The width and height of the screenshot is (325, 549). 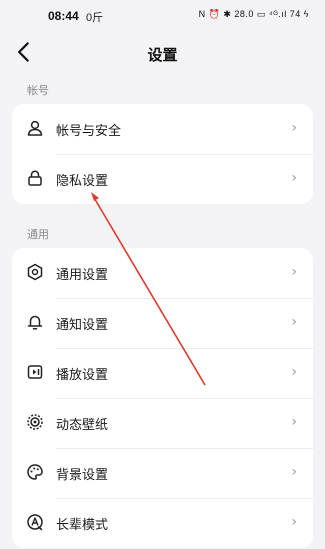 What do you see at coordinates (162, 473) in the screenshot?
I see `settings-item-background: 背景设置 ›` at bounding box center [162, 473].